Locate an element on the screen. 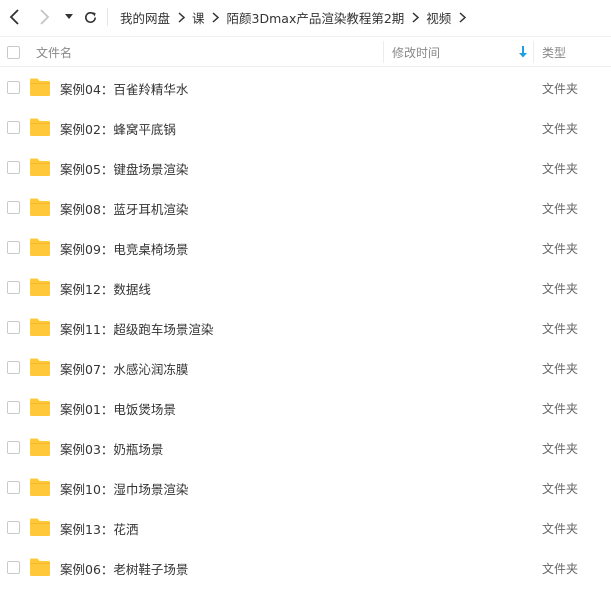  file-row: 案例10：湿巾场景渲染 文件夹 is located at coordinates (305, 488).